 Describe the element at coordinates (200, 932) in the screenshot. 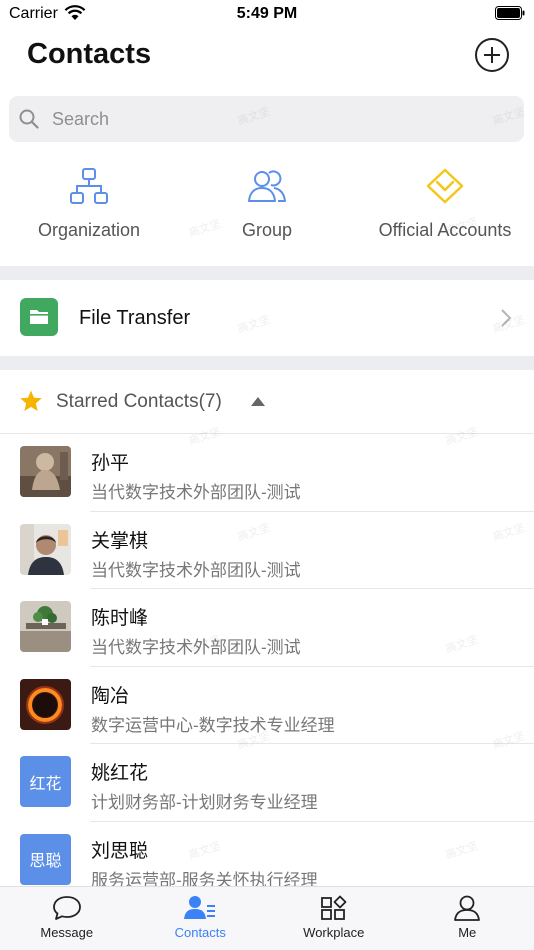

I see `tab-contacts-label: Contacts` at that location.